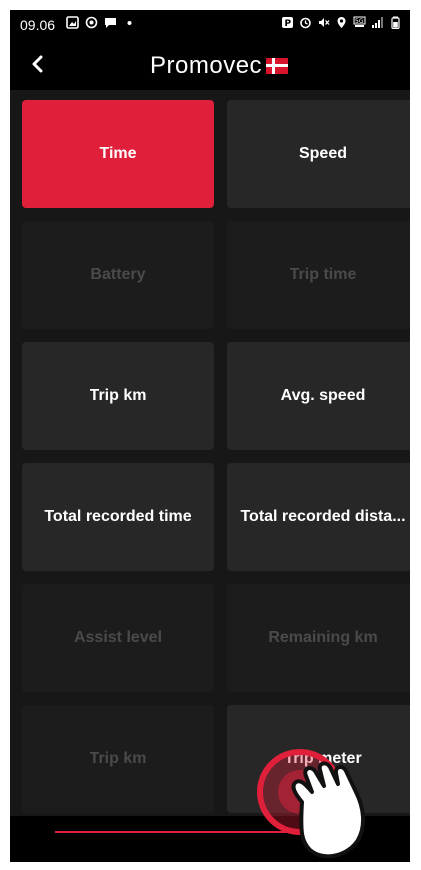 The width and height of the screenshot is (421, 870). I want to click on back-button, so click(38, 64).